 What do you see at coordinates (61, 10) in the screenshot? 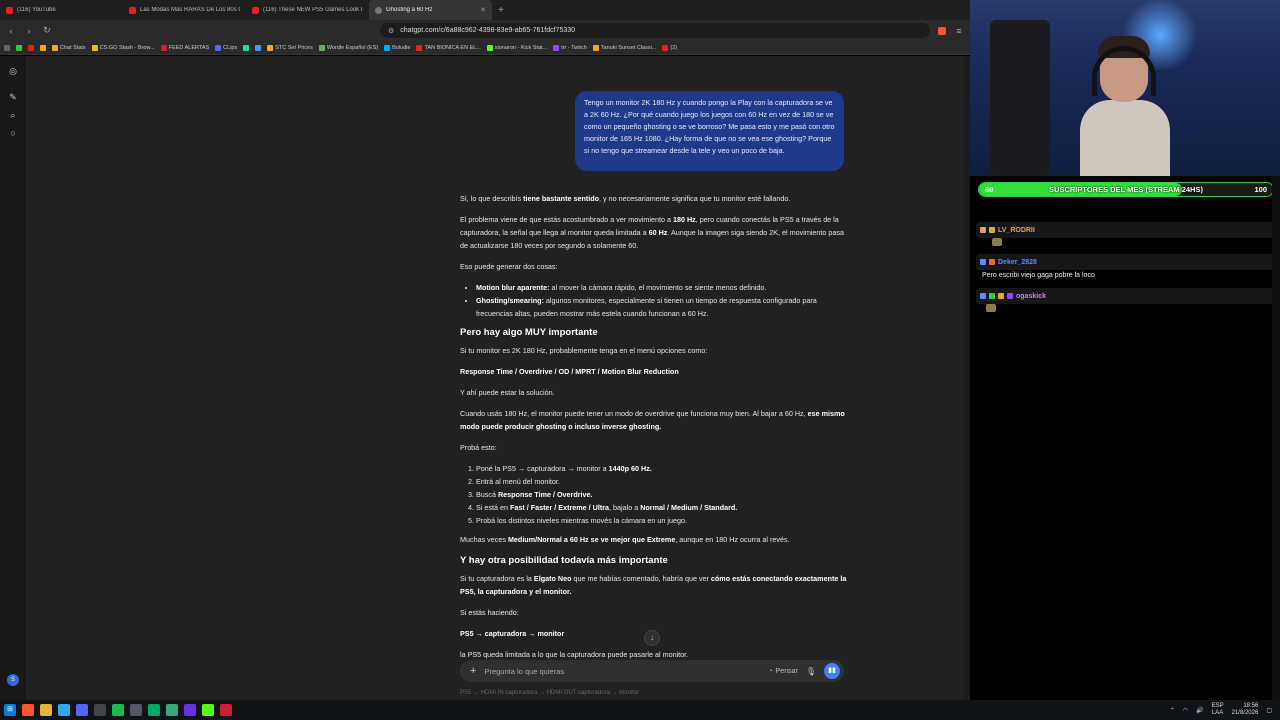
I see `browser-tab: (116) YouTube` at bounding box center [61, 10].